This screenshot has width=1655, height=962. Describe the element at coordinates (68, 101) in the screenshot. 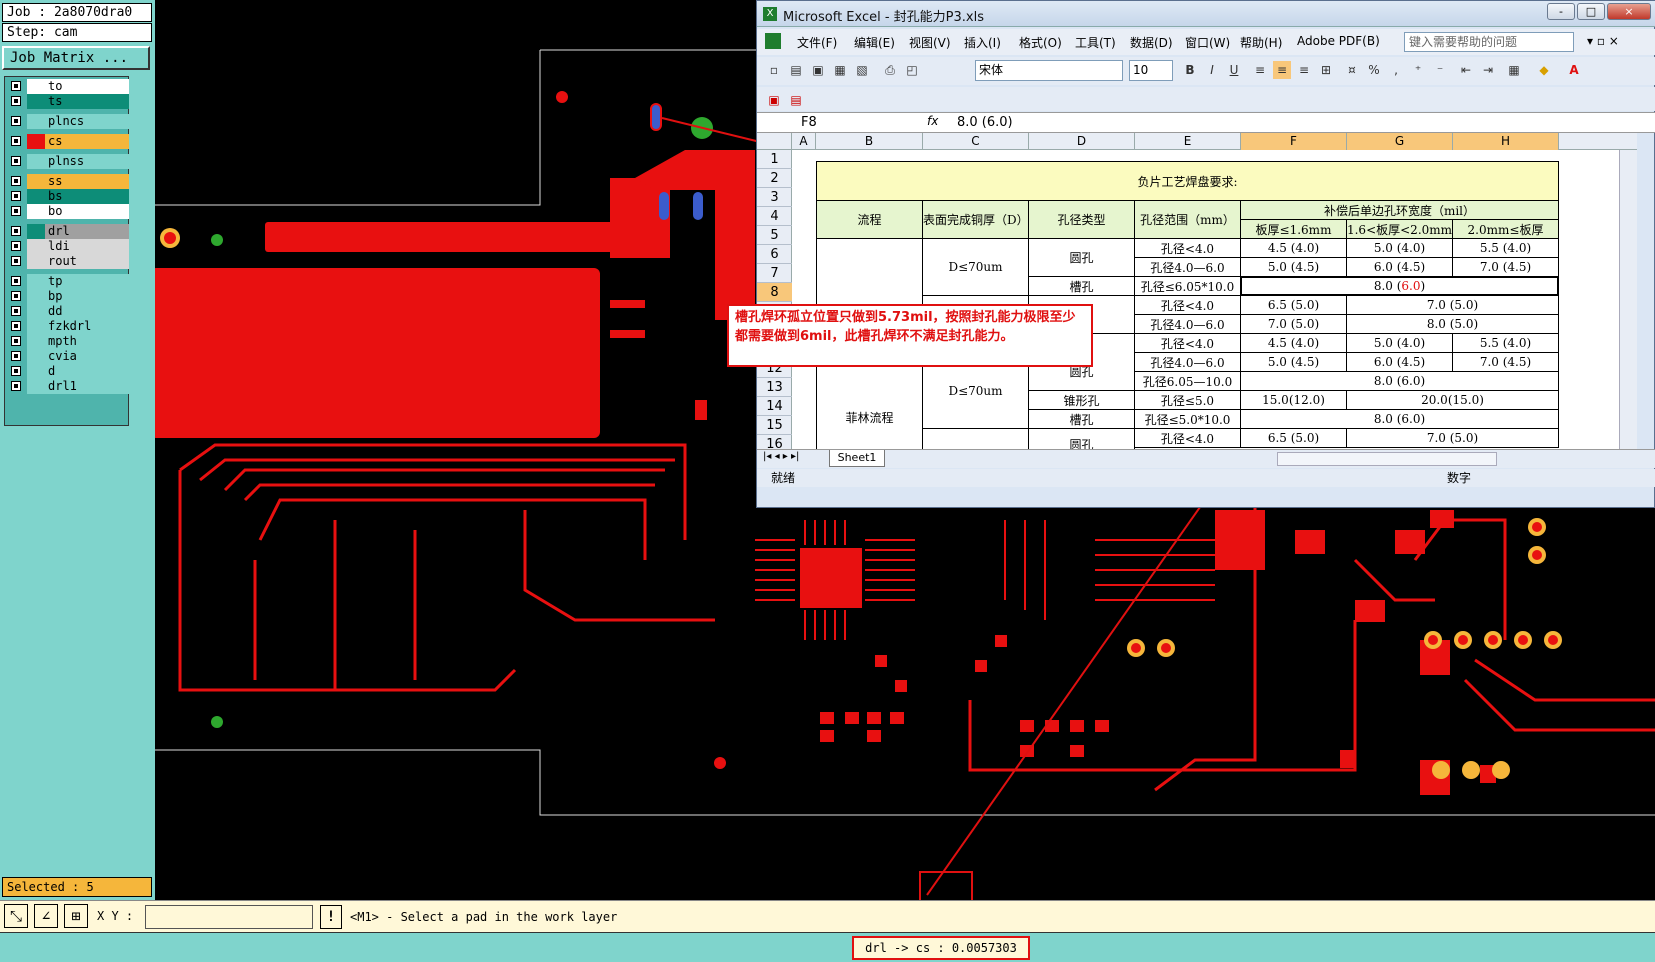

I see `layer-row-ts: ts` at that location.